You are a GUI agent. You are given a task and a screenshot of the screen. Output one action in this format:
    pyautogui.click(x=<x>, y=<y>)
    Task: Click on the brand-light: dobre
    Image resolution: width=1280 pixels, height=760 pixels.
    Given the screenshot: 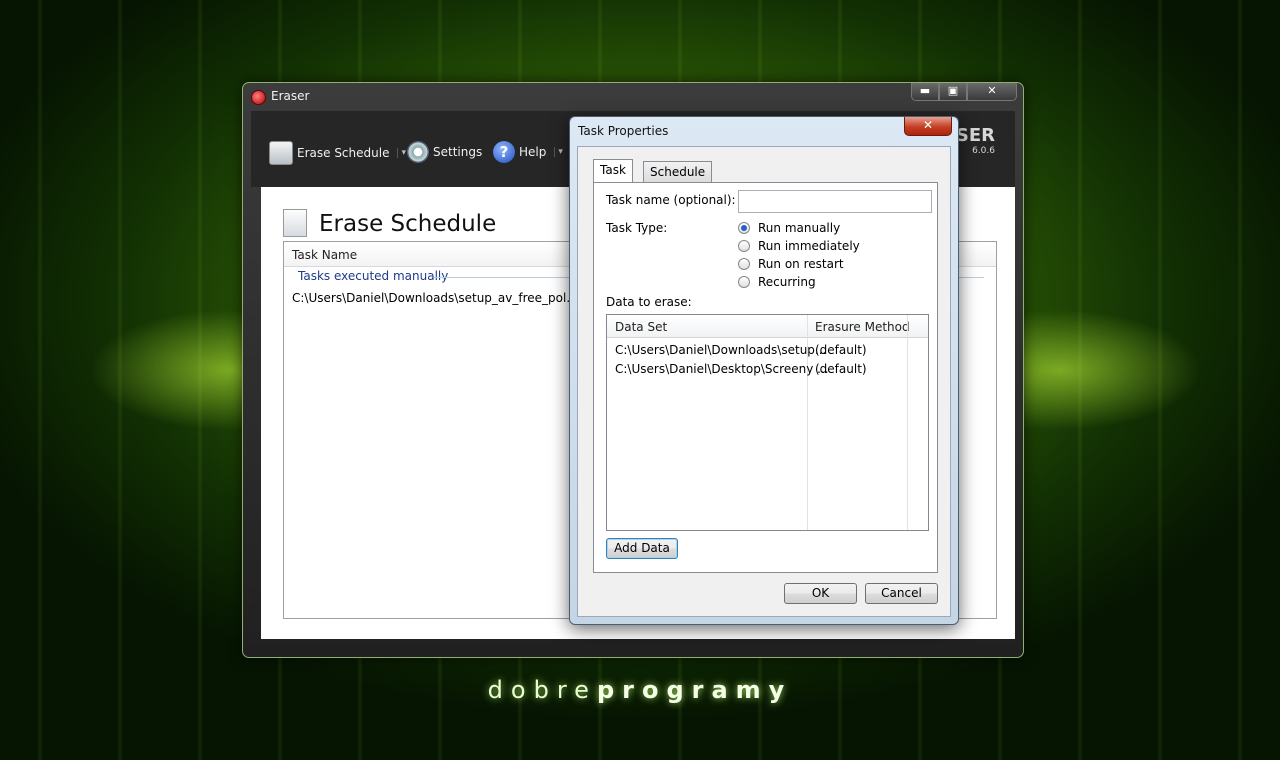 What is the action you would take?
    pyautogui.click(x=542, y=690)
    